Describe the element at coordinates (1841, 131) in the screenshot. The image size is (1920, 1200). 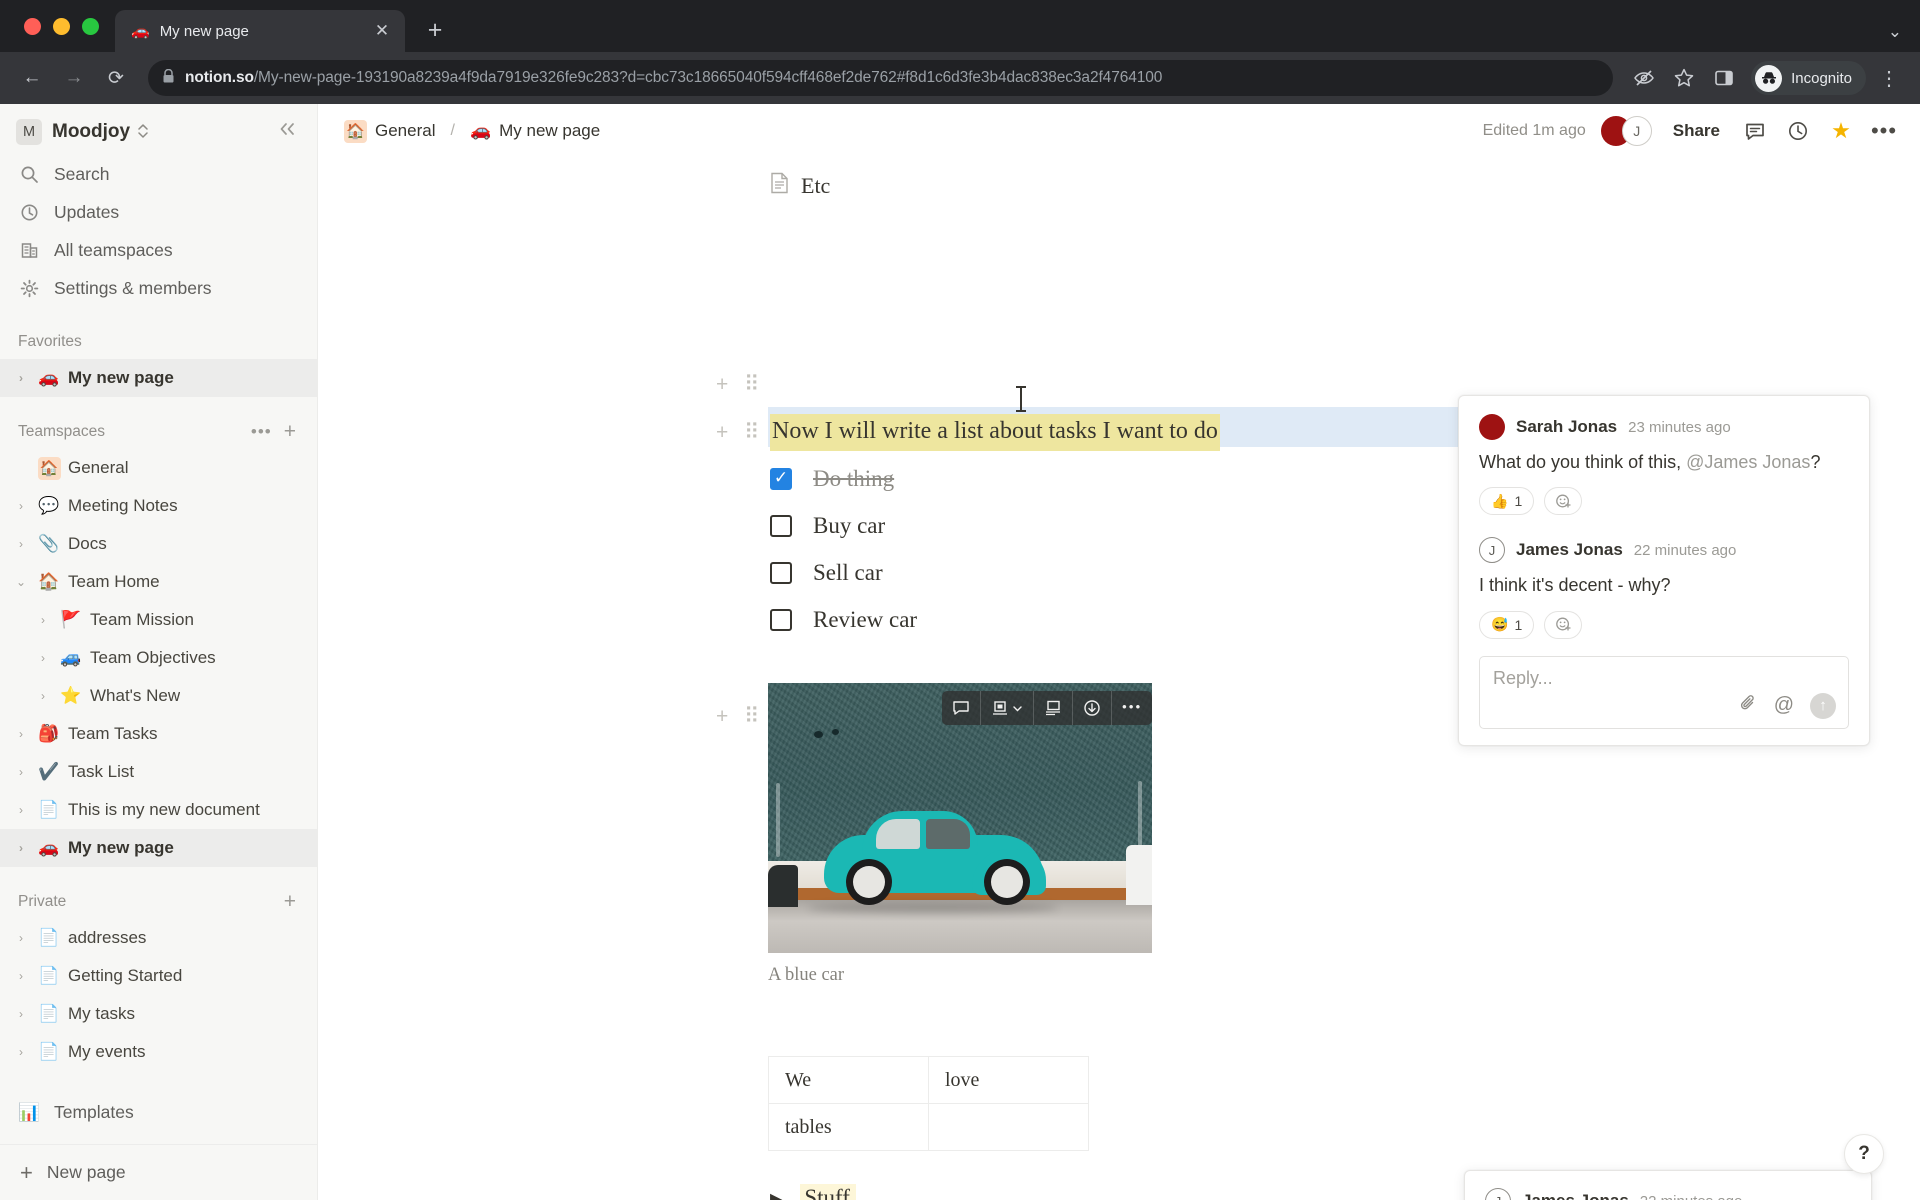
I see `star-icon: ★` at that location.